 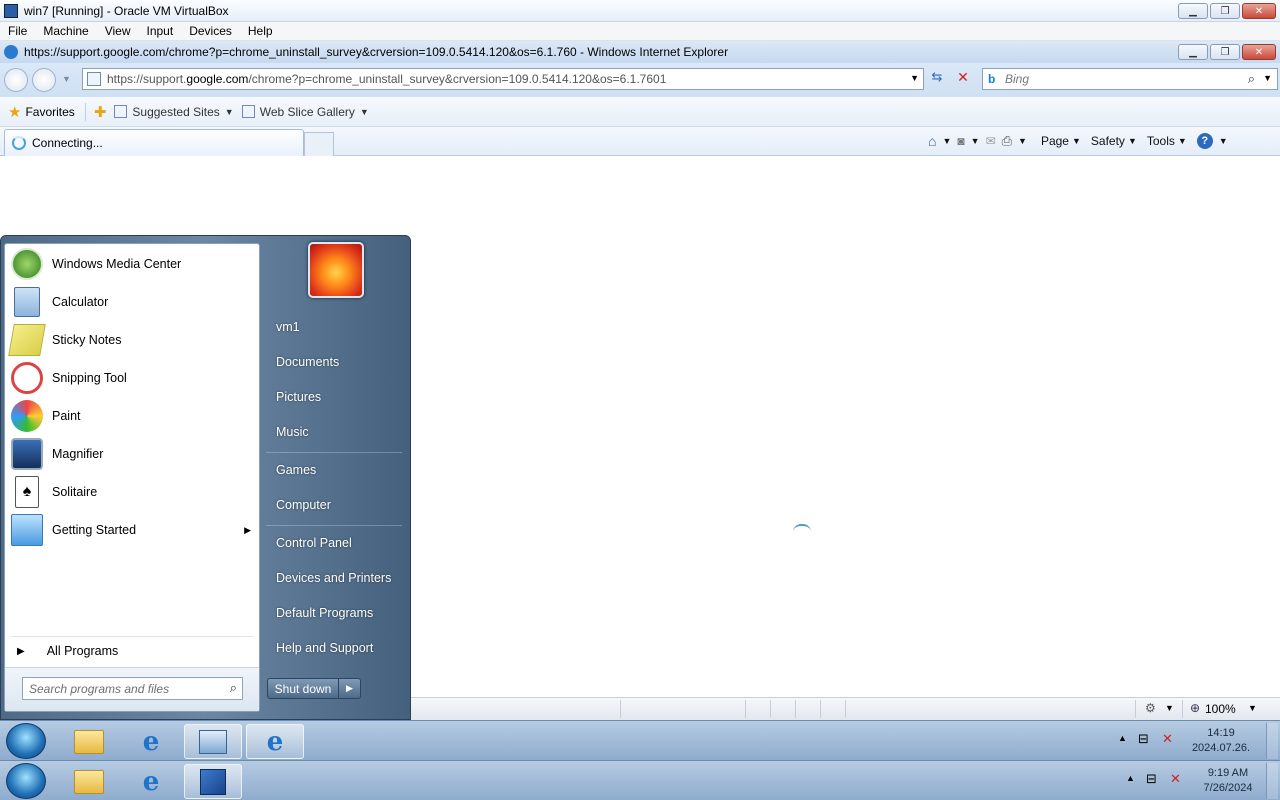 What do you see at coordinates (27, 416) in the screenshot?
I see `paint-icon` at bounding box center [27, 416].